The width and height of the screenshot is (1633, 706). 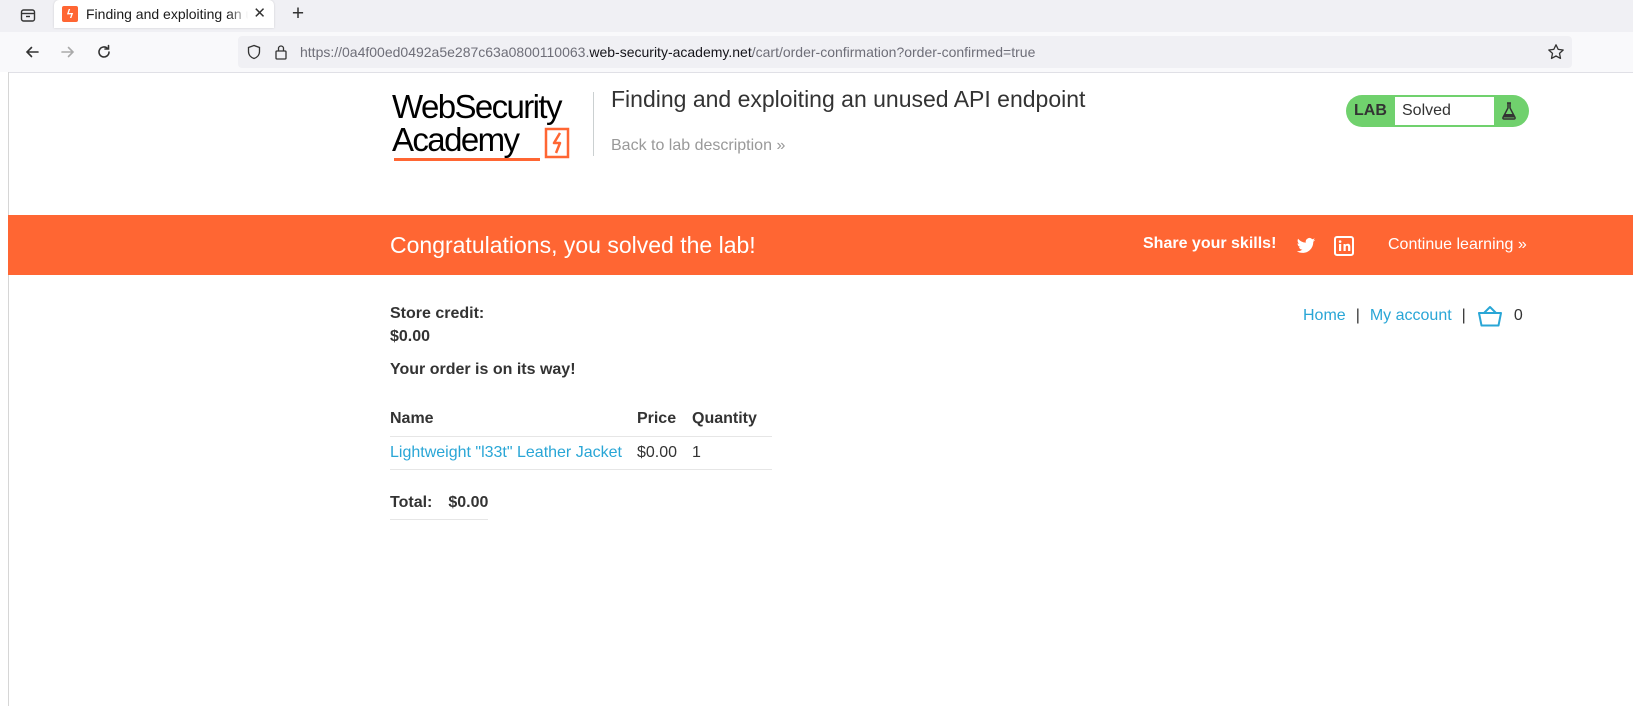 I want to click on total-table: Total: $0.00, so click(x=439, y=506).